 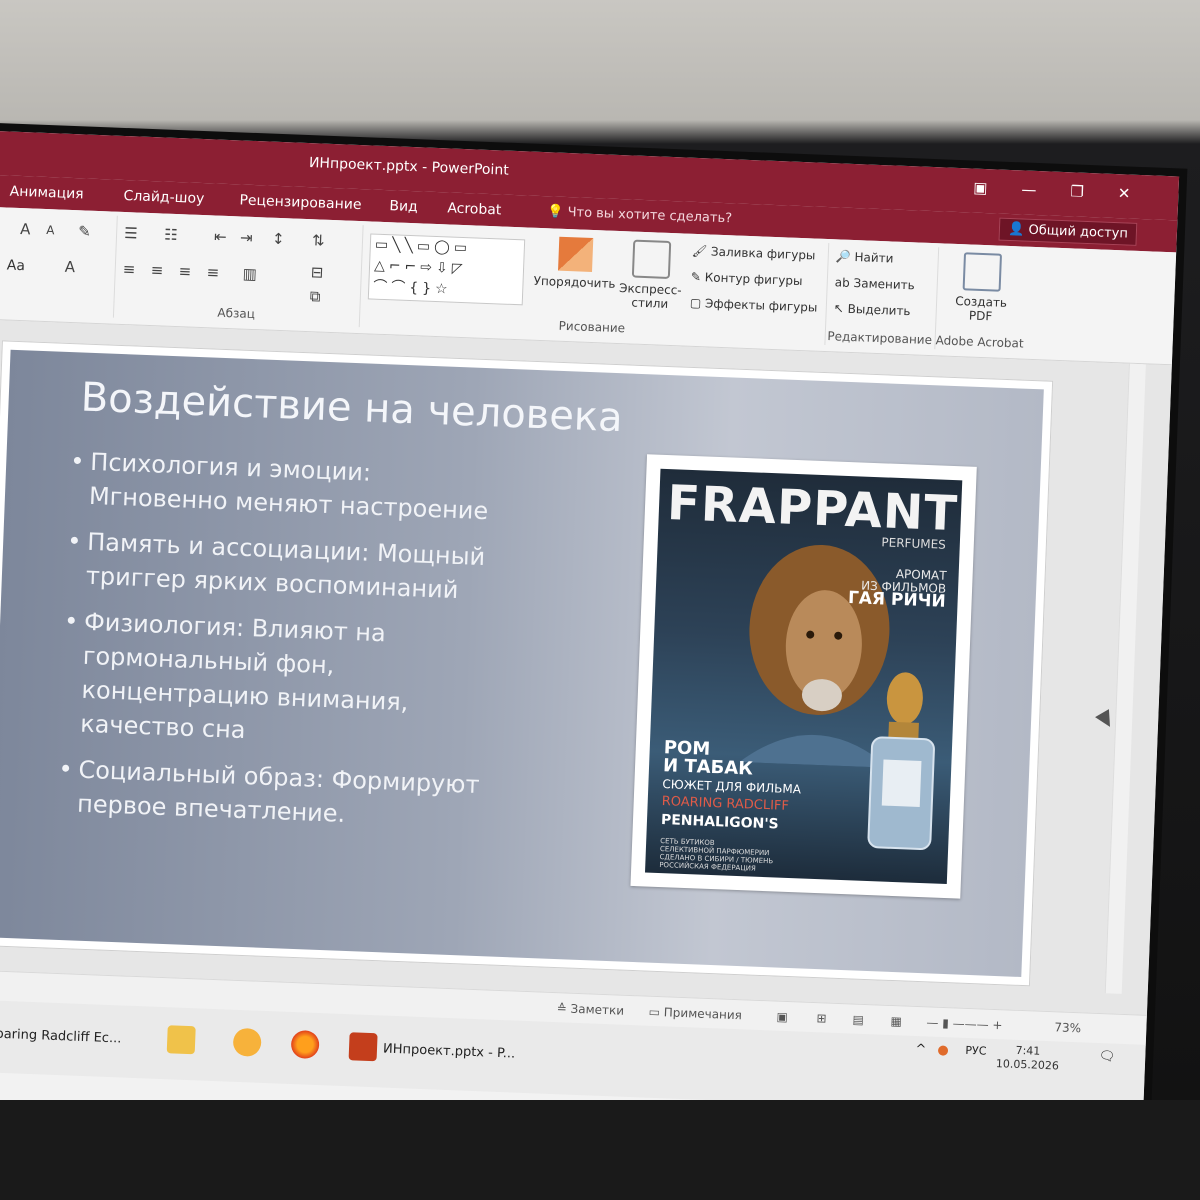 What do you see at coordinates (363, 1047) in the screenshot?
I see `powerpoint-icon` at bounding box center [363, 1047].